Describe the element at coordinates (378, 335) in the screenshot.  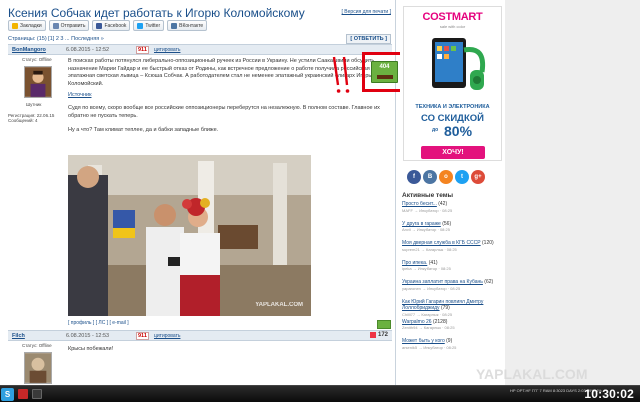
I see `post-rating: 172` at that location.